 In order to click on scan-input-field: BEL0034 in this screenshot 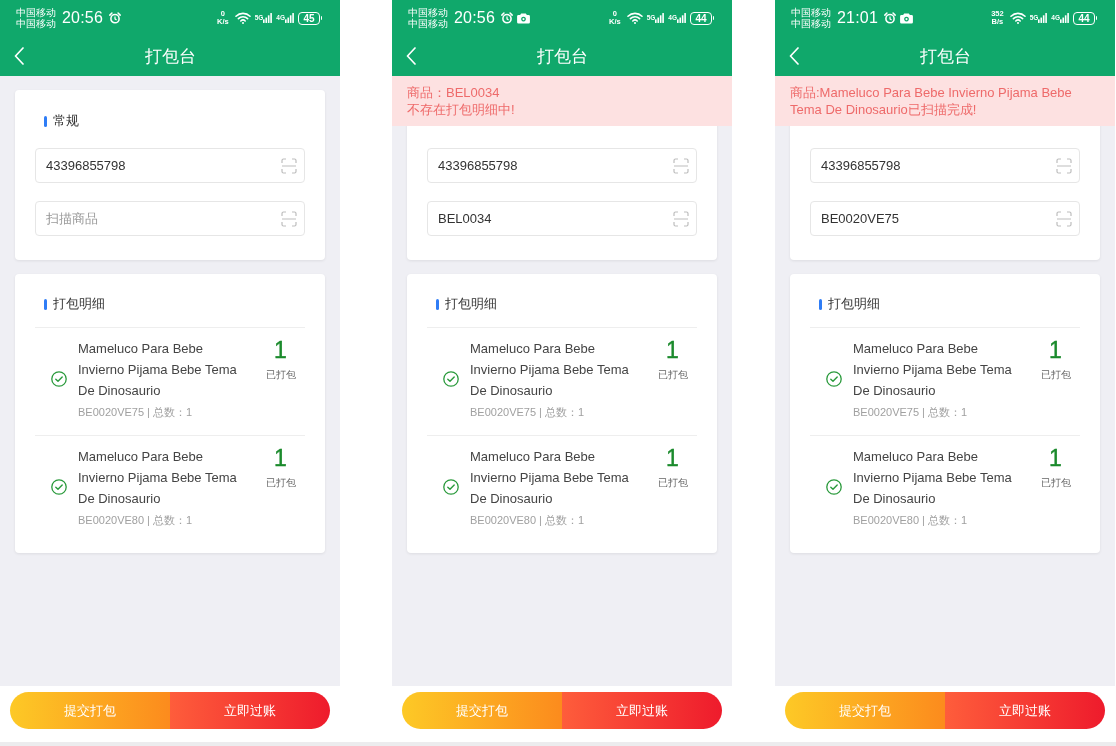, I will do `click(562, 218)`.